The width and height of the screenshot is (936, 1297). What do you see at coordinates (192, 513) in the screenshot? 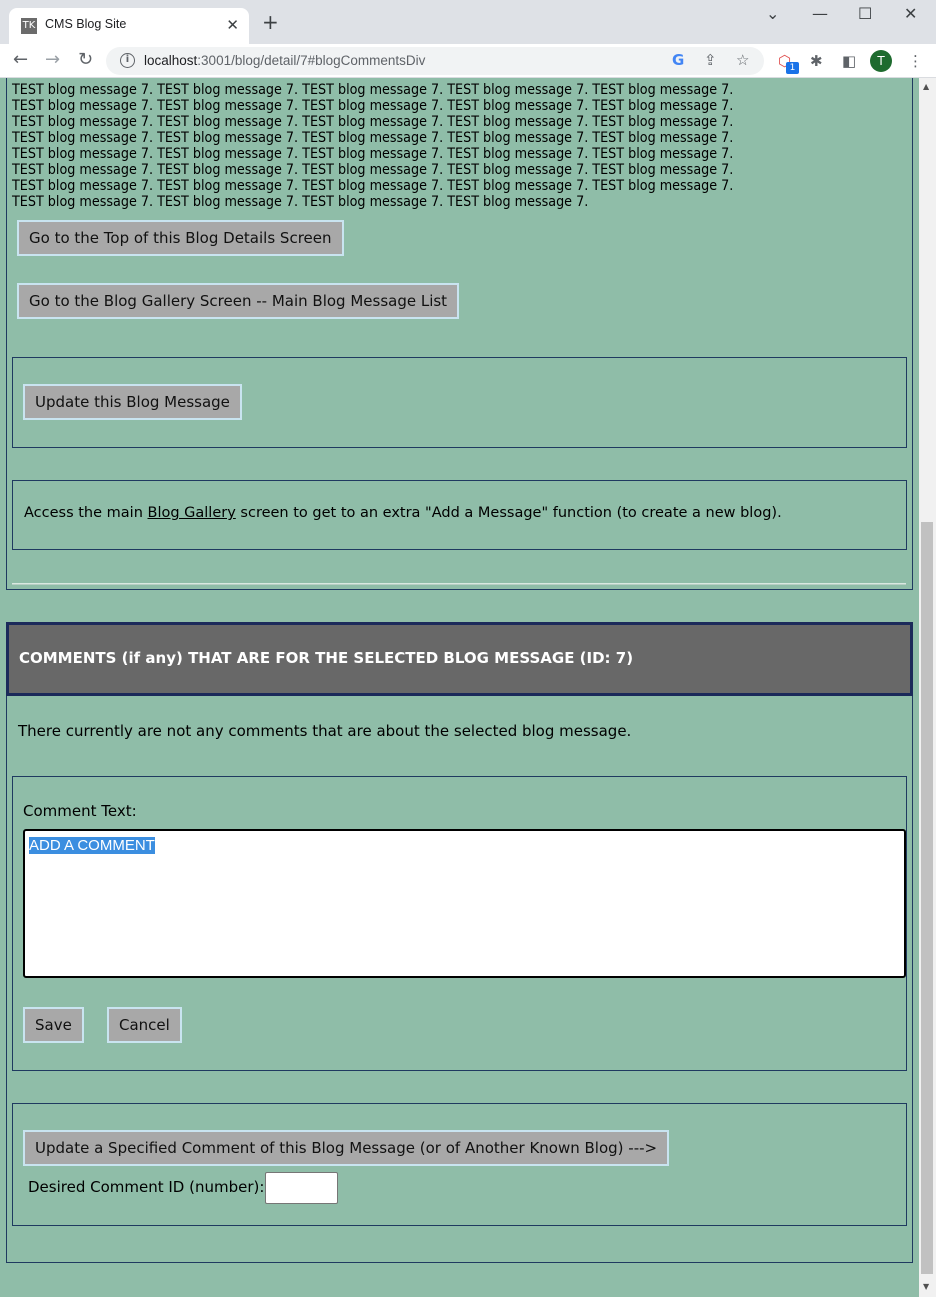
I see `blog-gallery-link: Blog Gallery` at bounding box center [192, 513].